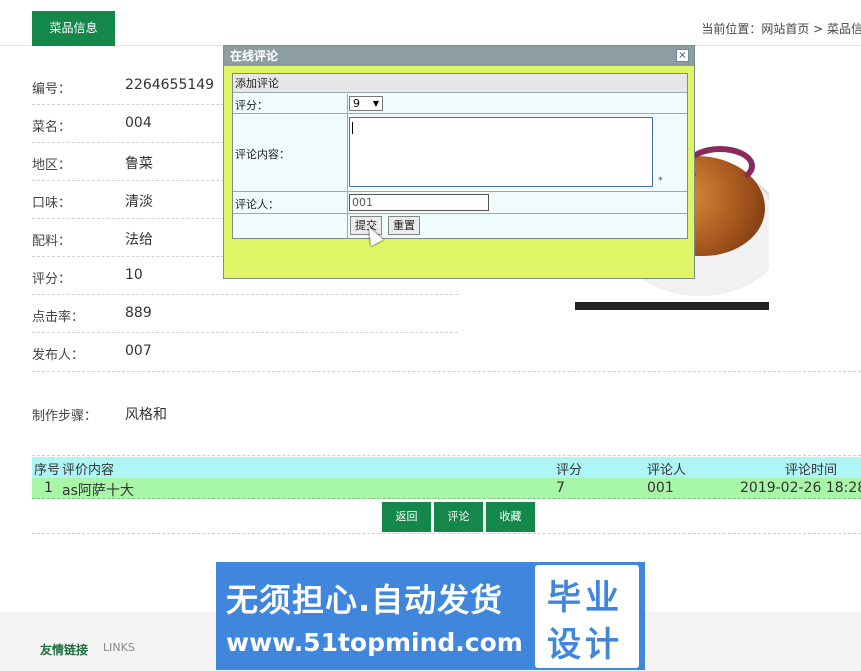 Image resolution: width=861 pixels, height=671 pixels. What do you see at coordinates (811, 470) in the screenshot?
I see `col-time: 评论时间` at bounding box center [811, 470].